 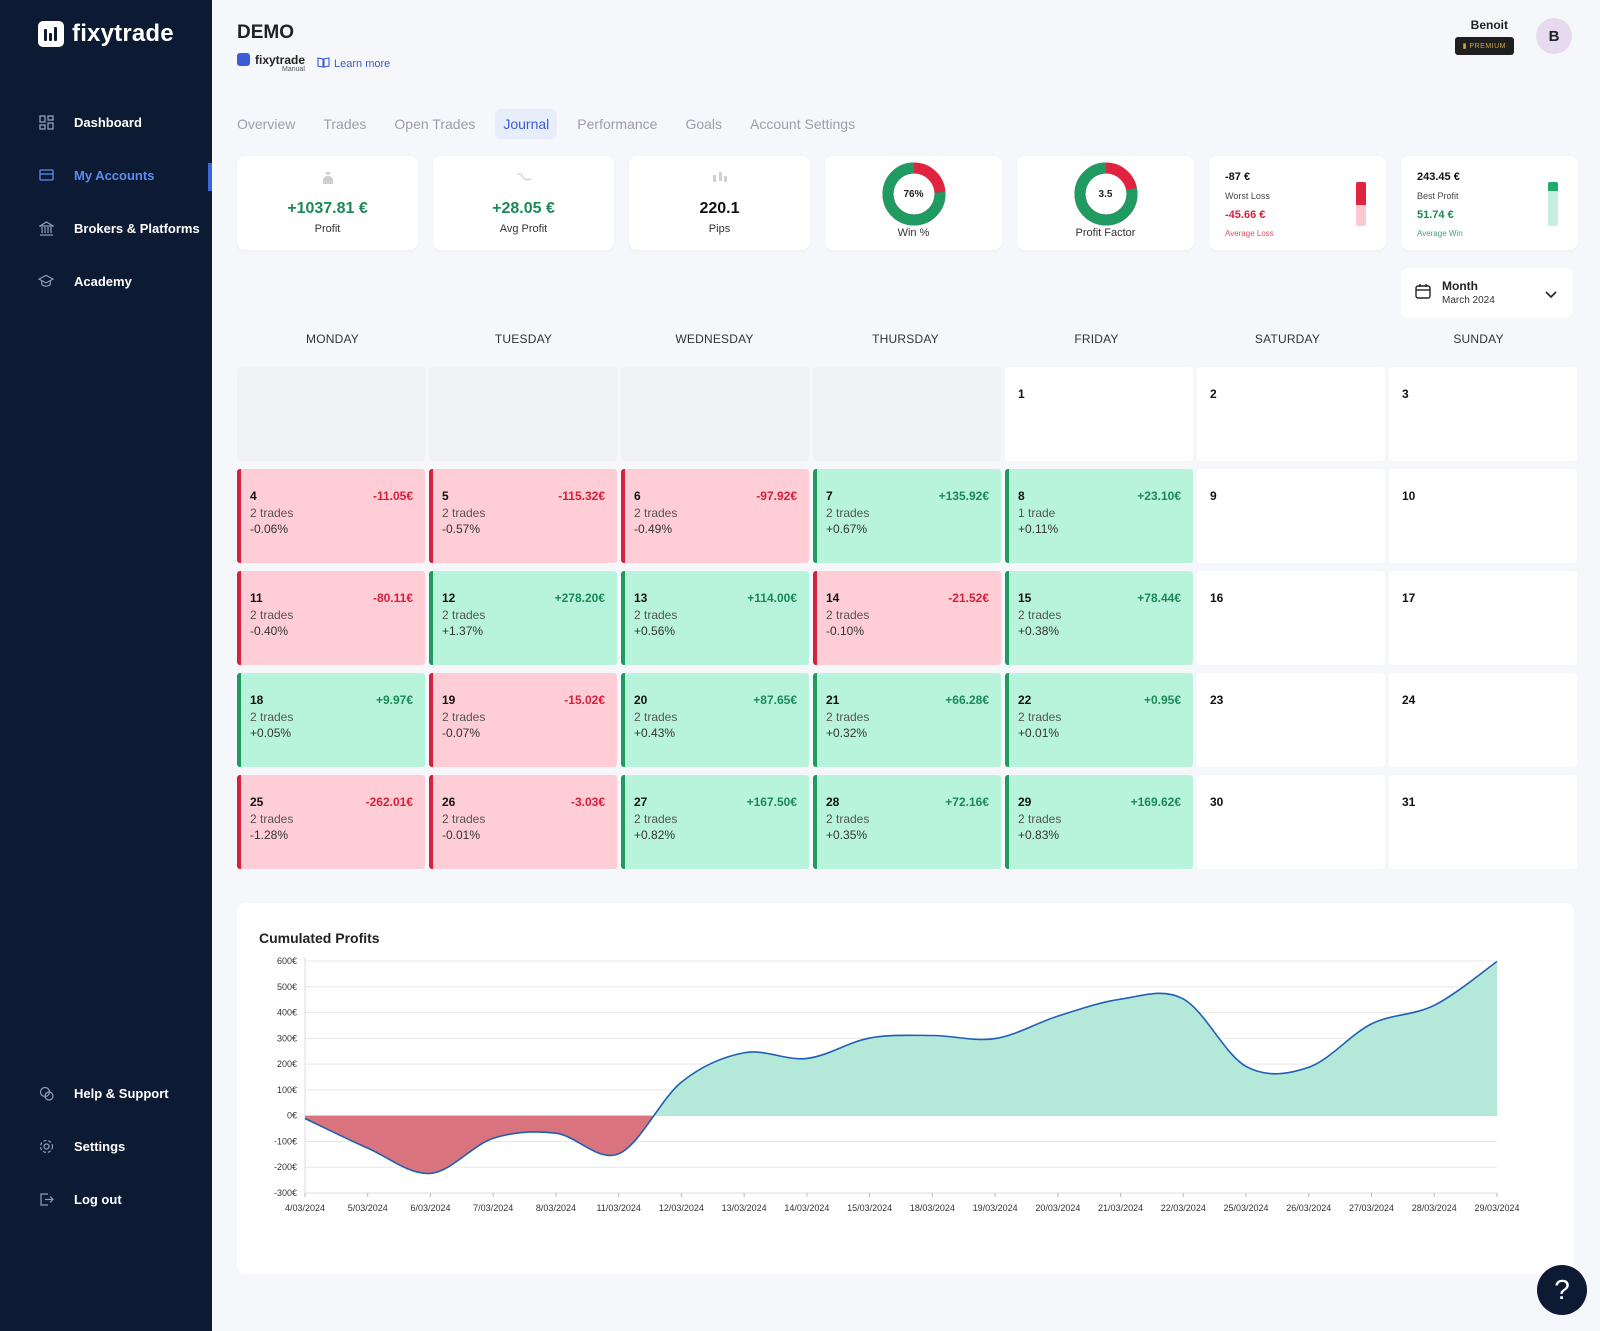 What do you see at coordinates (715, 516) in the screenshot?
I see `calendar-day: 6 -97.92€ 2 trades -0.49%` at bounding box center [715, 516].